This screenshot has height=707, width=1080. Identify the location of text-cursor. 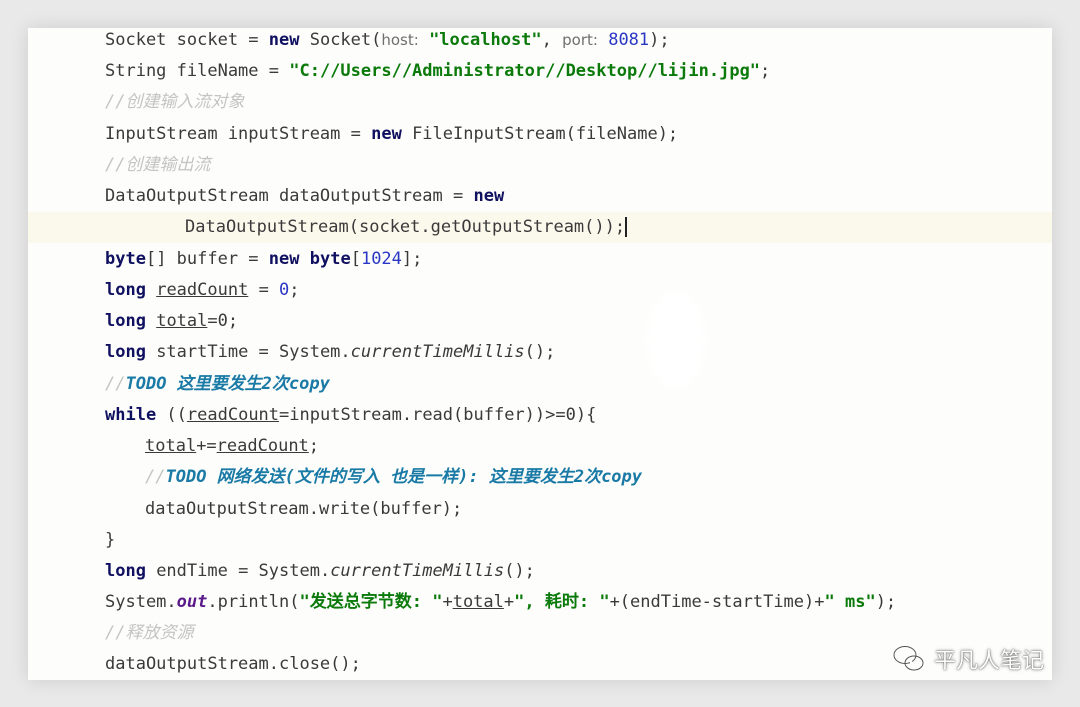
(626, 227).